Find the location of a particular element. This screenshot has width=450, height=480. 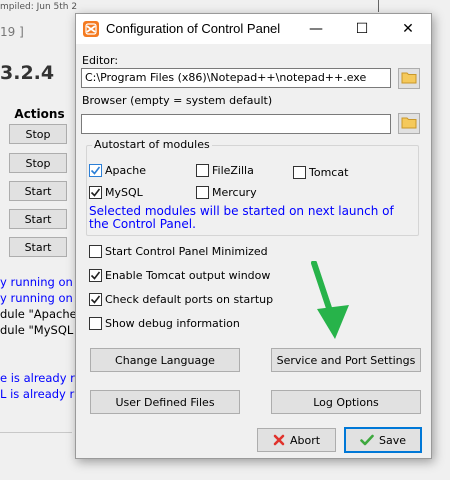

debug-info-checkbox: Show debug information is located at coordinates (164, 323).